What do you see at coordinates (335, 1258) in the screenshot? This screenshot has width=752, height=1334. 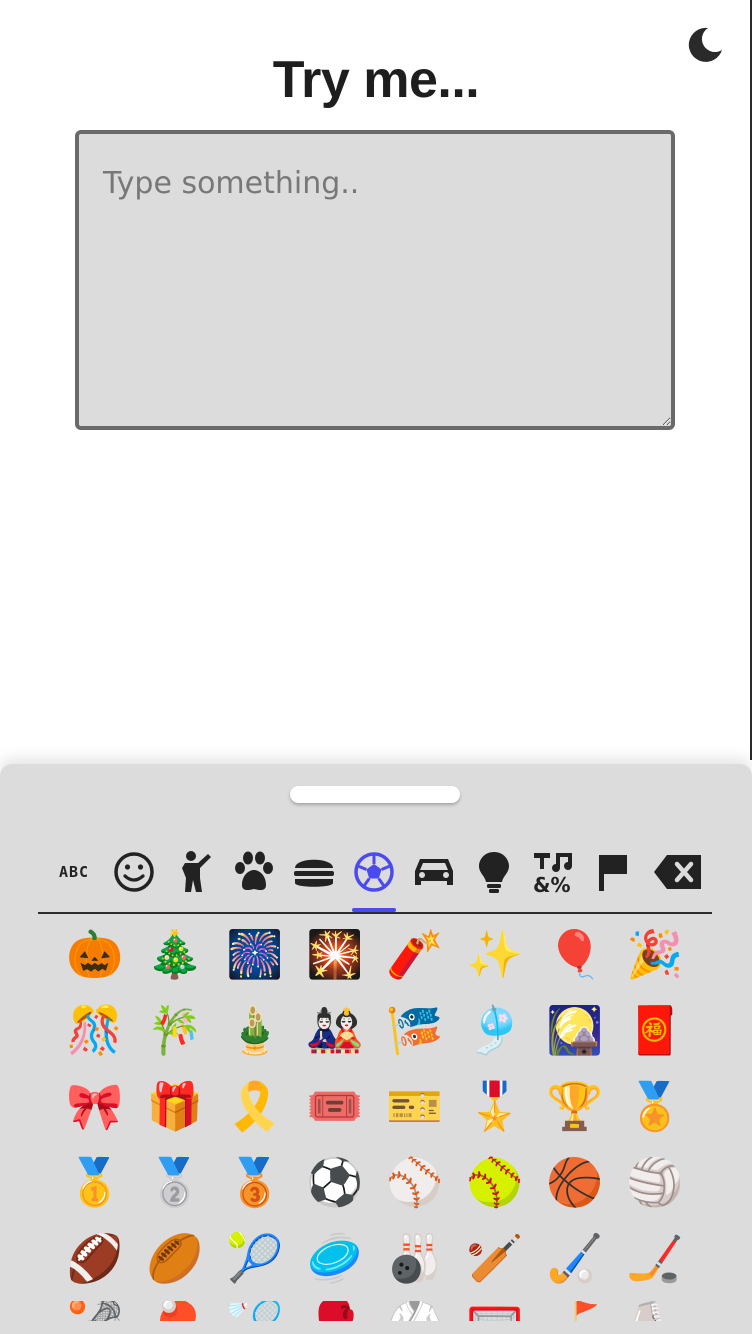 I see `emoji-key: 🥏` at bounding box center [335, 1258].